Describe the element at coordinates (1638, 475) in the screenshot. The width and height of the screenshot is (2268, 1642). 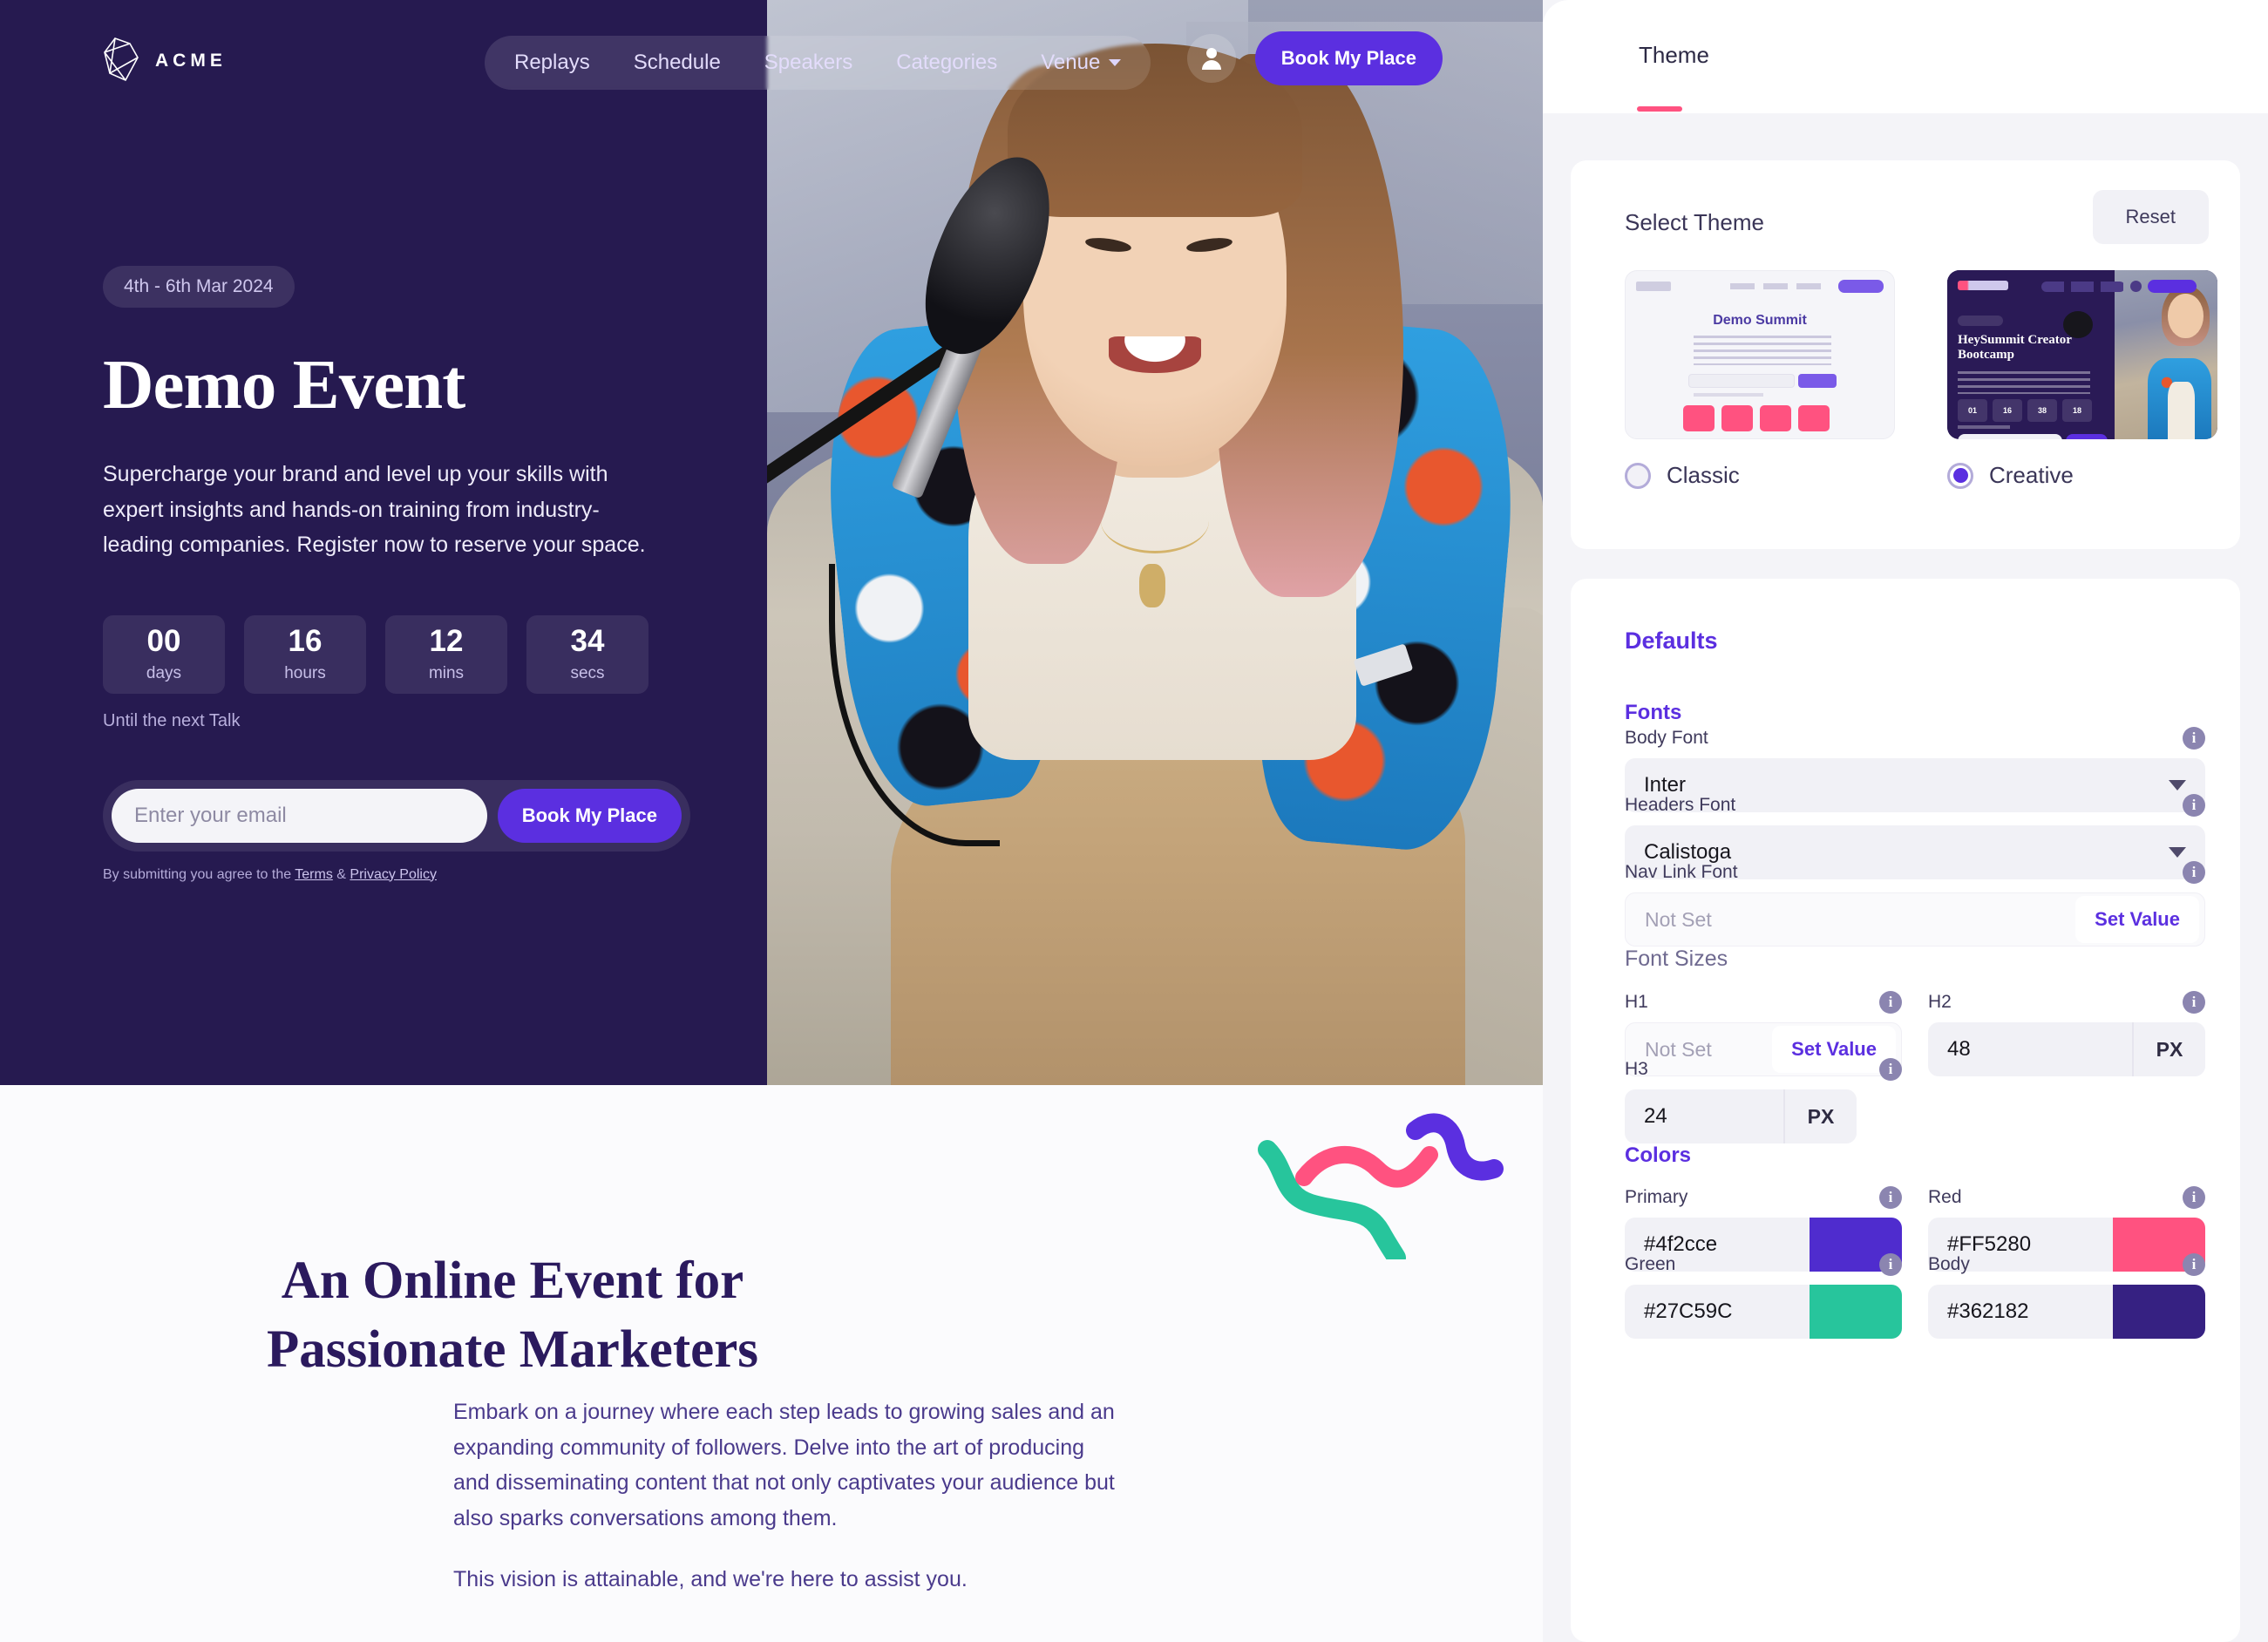
I see `radio-classic-icon` at that location.